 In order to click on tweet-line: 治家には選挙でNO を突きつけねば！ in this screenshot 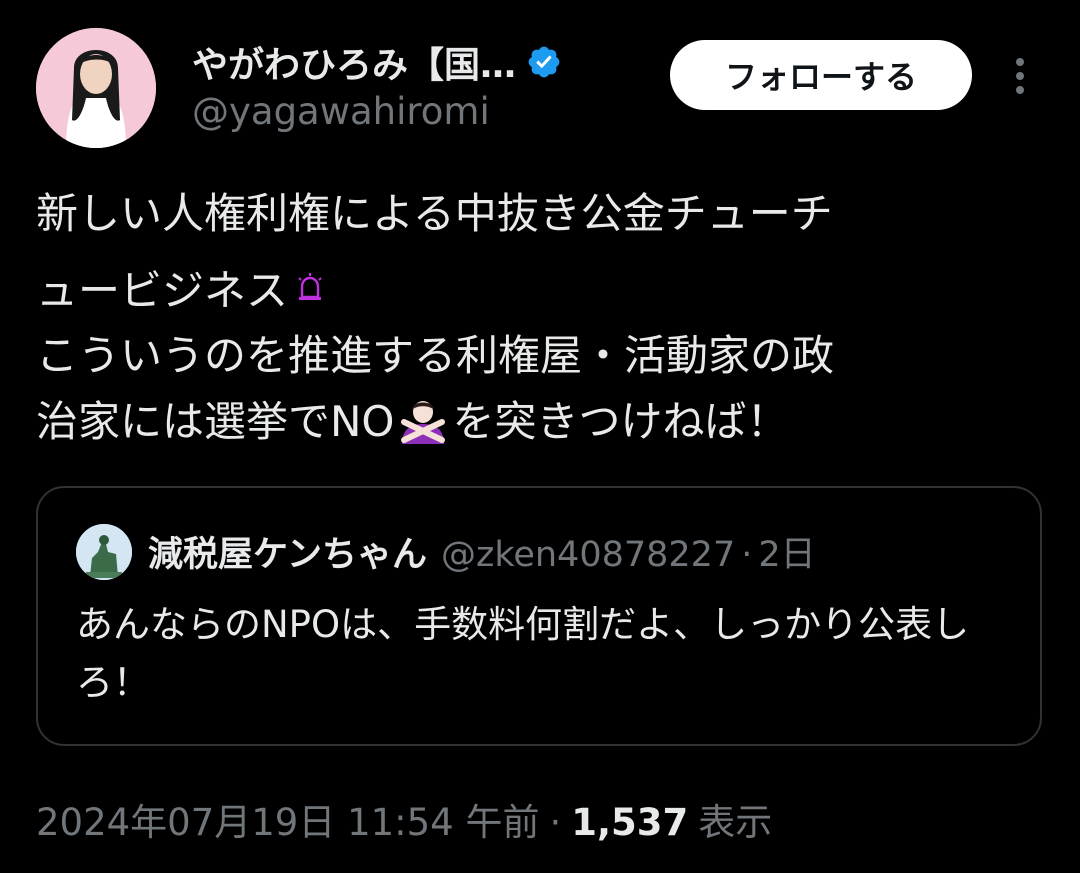, I will do `click(536, 422)`.